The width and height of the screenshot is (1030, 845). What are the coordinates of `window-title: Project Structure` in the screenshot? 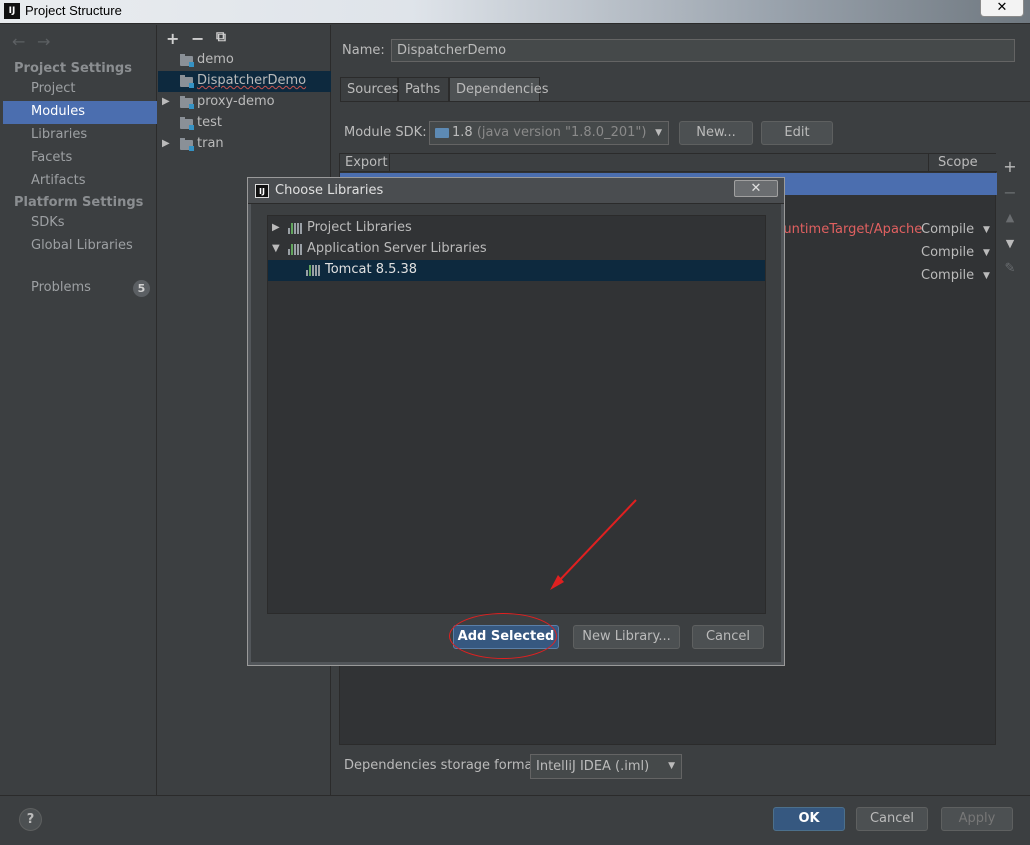 It's located at (73, 10).